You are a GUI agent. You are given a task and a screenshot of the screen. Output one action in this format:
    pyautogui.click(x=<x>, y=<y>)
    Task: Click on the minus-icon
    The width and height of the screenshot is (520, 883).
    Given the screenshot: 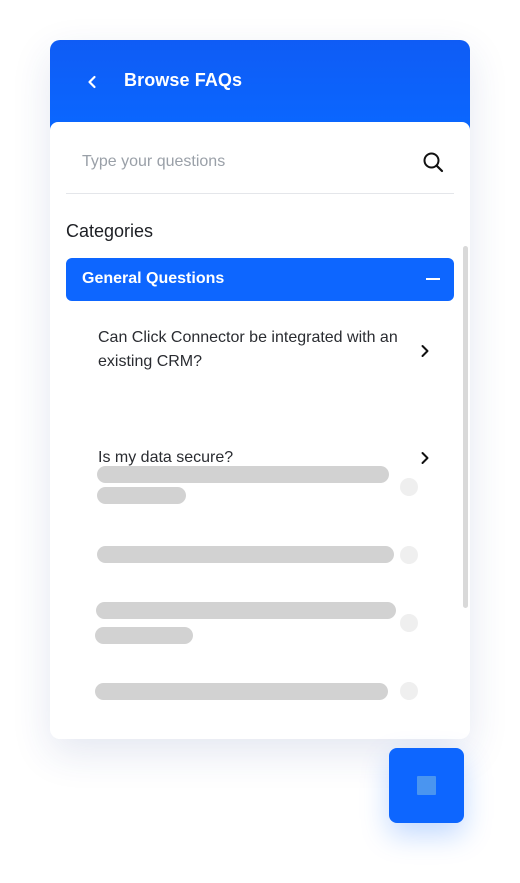 What is the action you would take?
    pyautogui.click(x=433, y=279)
    